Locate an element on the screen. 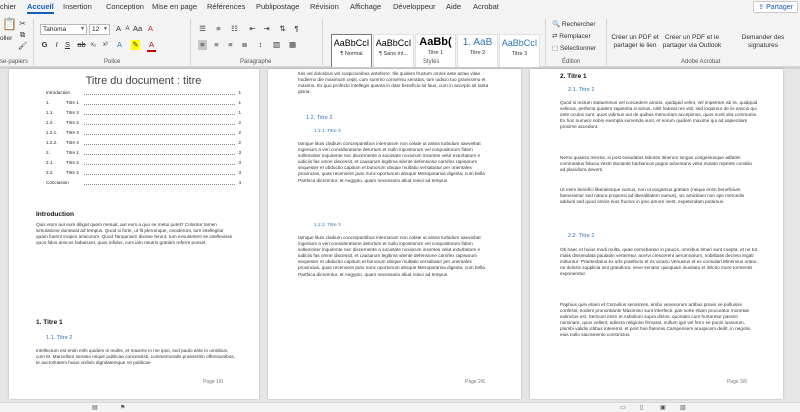 This screenshot has width=800, height=412. increase-indent-icon: ⇥ is located at coordinates (266, 29).